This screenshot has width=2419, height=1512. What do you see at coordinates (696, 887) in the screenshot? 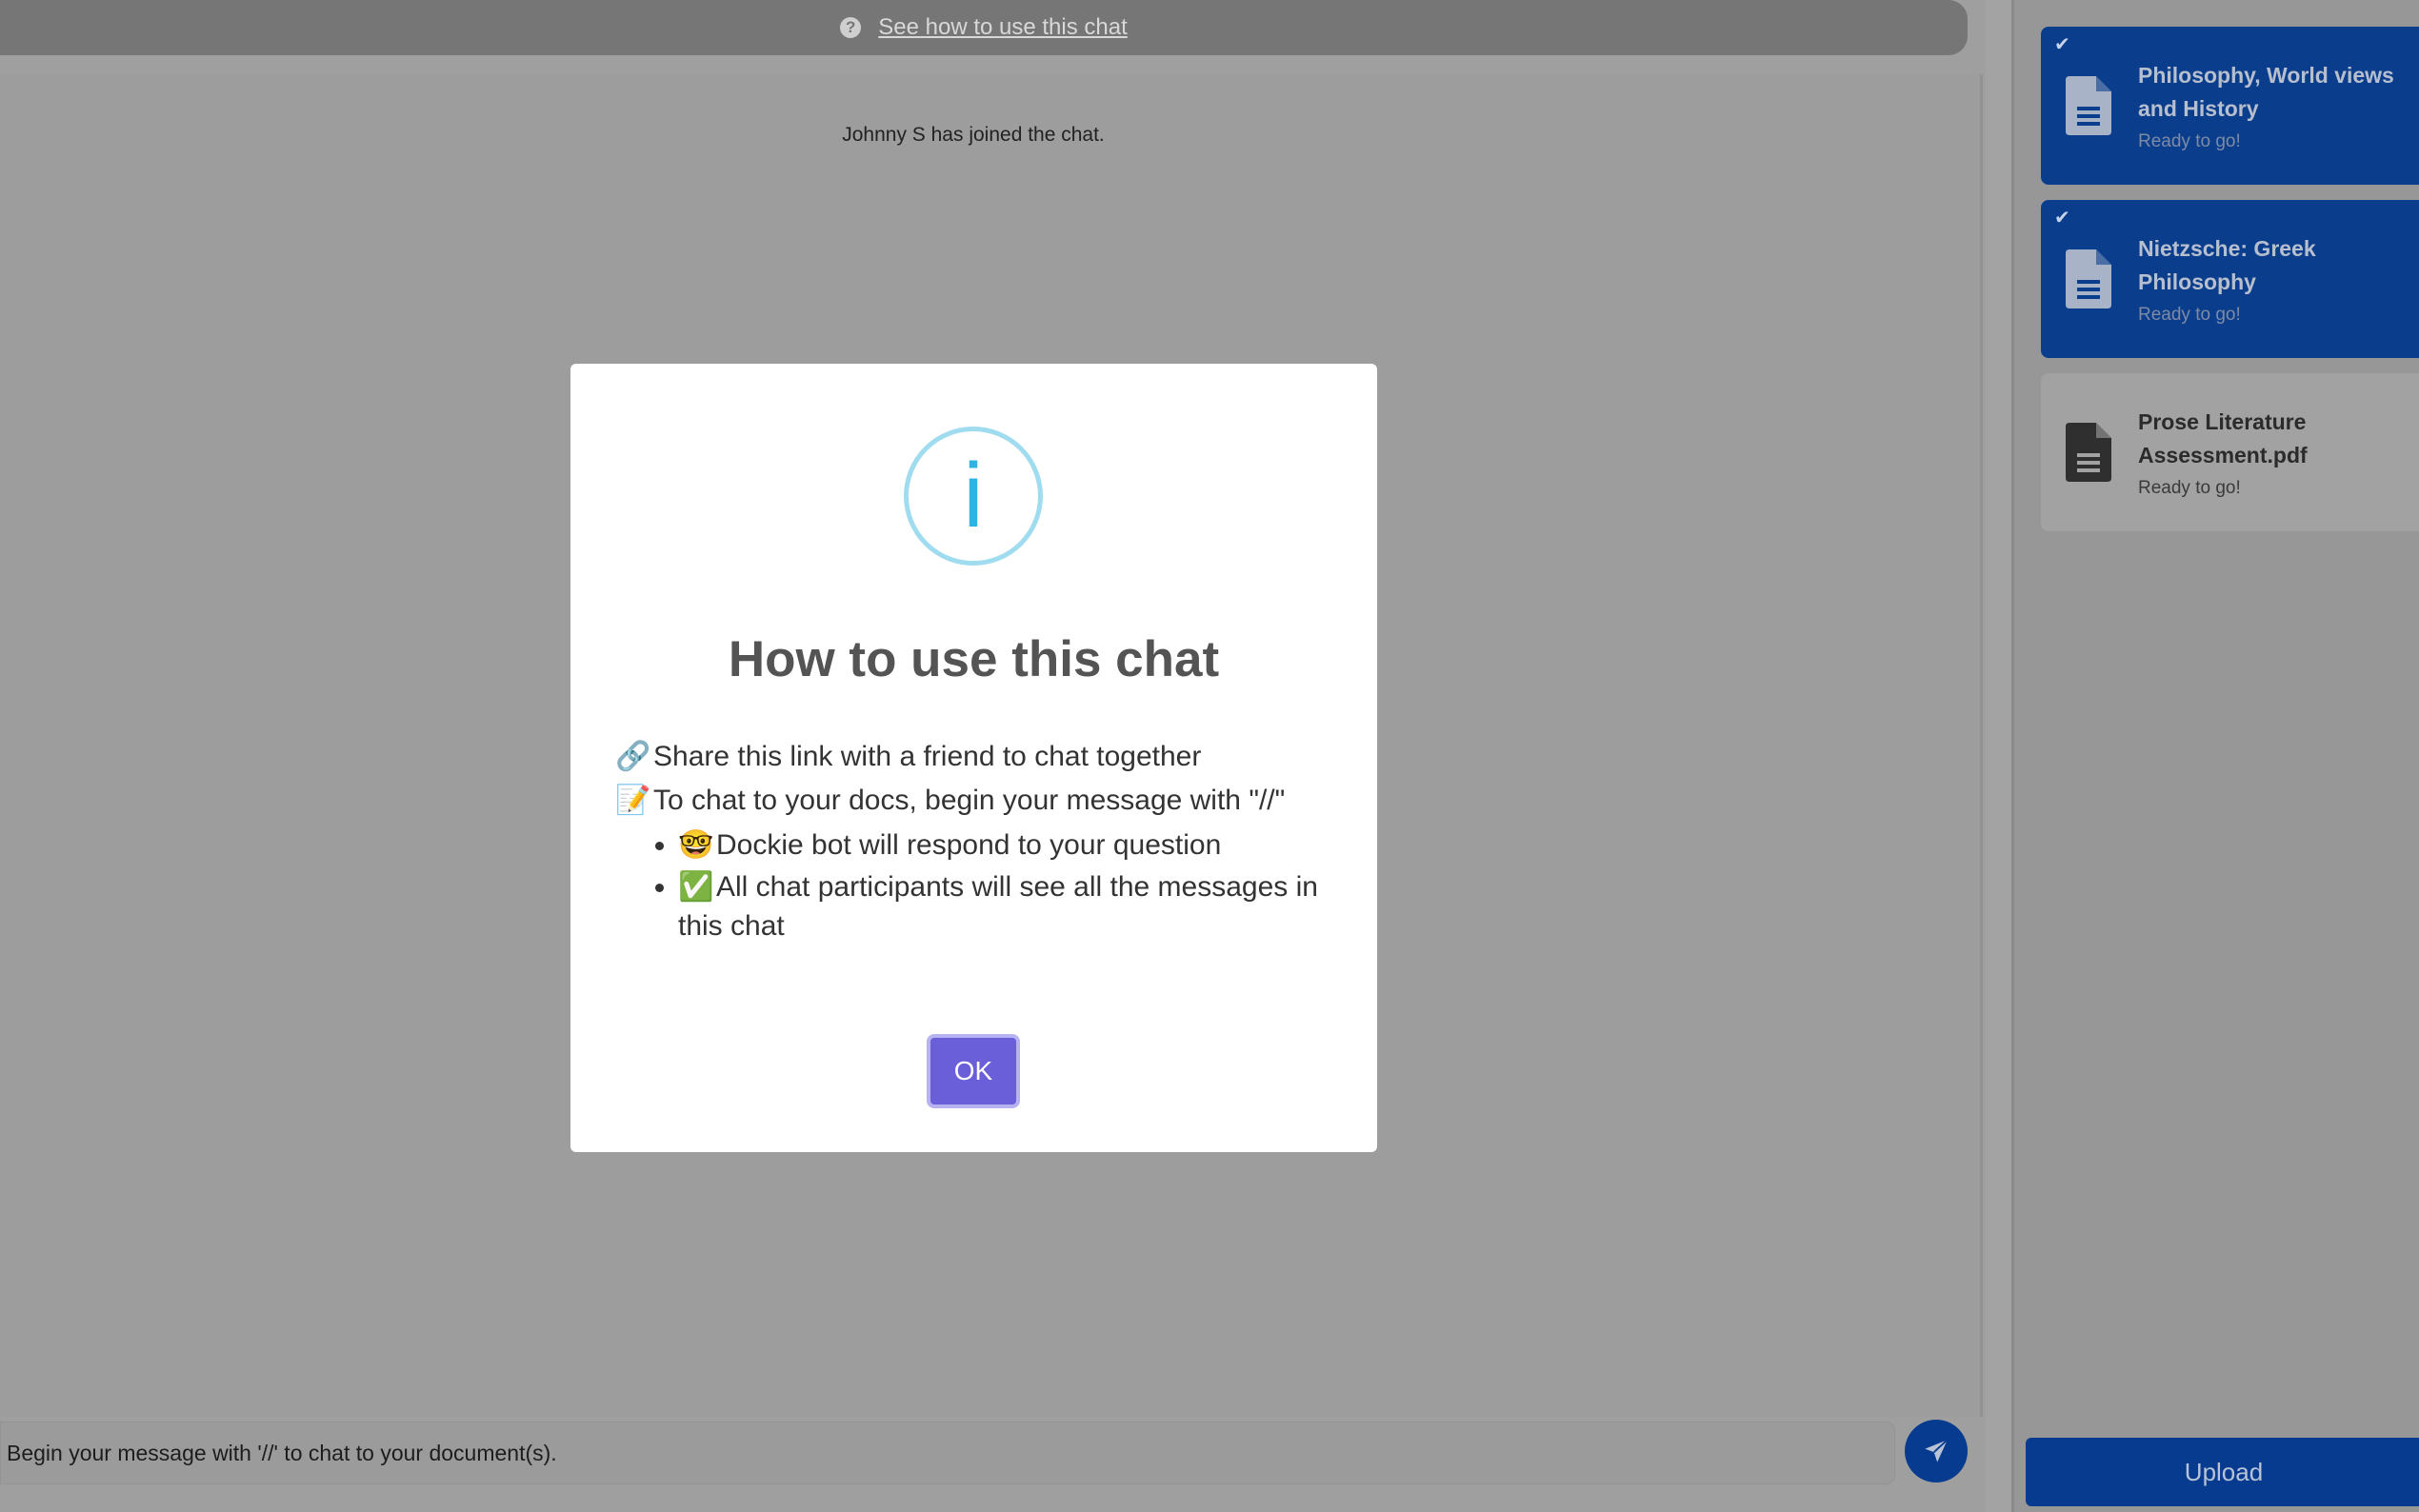
I see `check-mark-icon: ✅` at bounding box center [696, 887].